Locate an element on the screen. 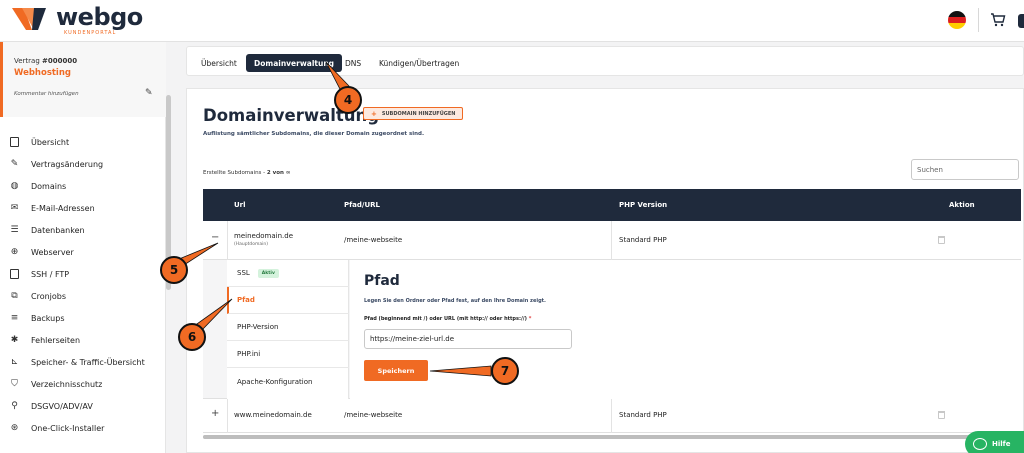 The image size is (1024, 453). cart-icon is located at coordinates (998, 20).